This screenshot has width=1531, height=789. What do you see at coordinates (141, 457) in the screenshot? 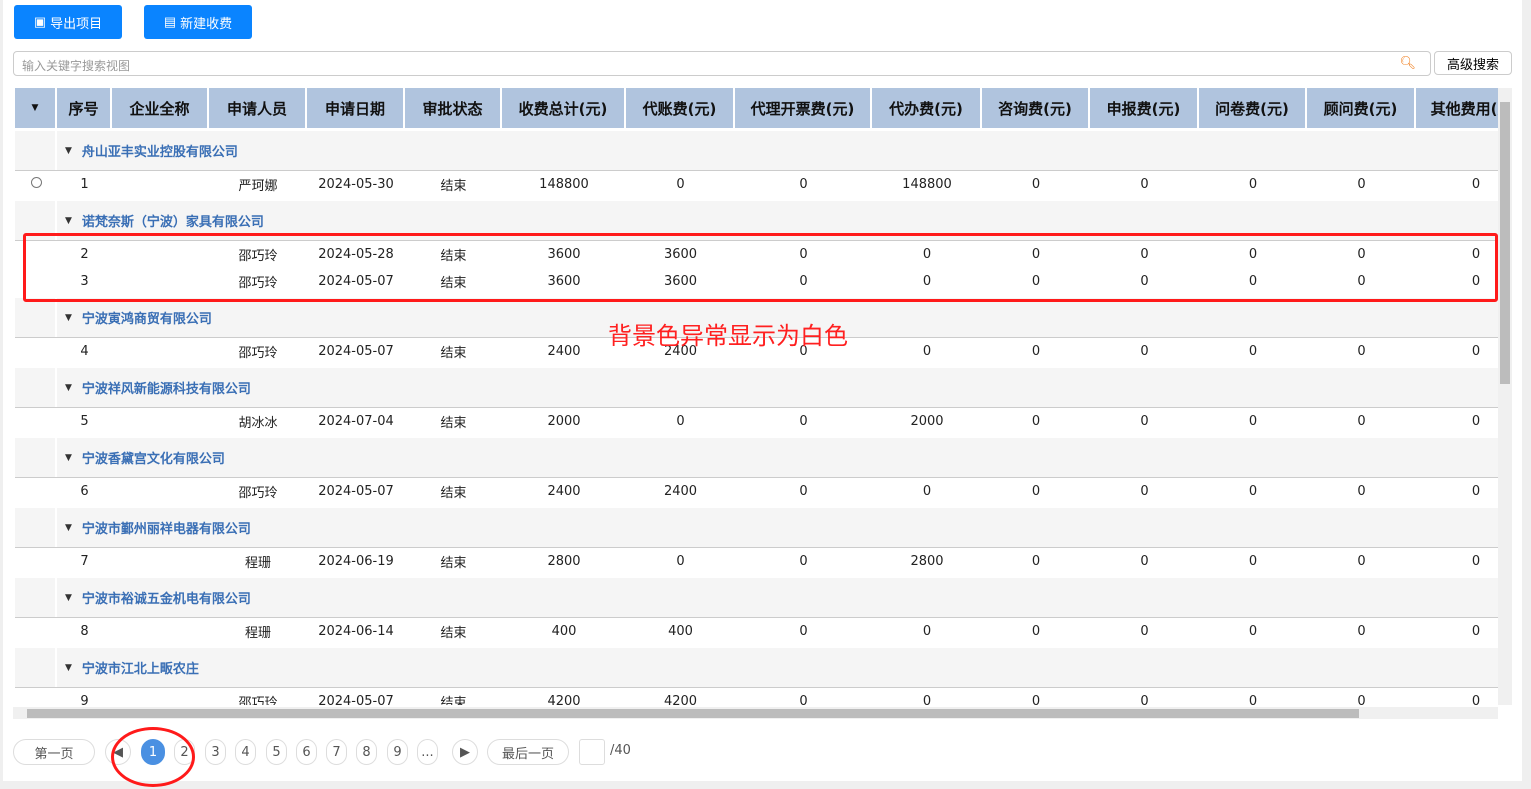
I see `group-label: ▼ 宁波香黛宫文化有限公司` at bounding box center [141, 457].